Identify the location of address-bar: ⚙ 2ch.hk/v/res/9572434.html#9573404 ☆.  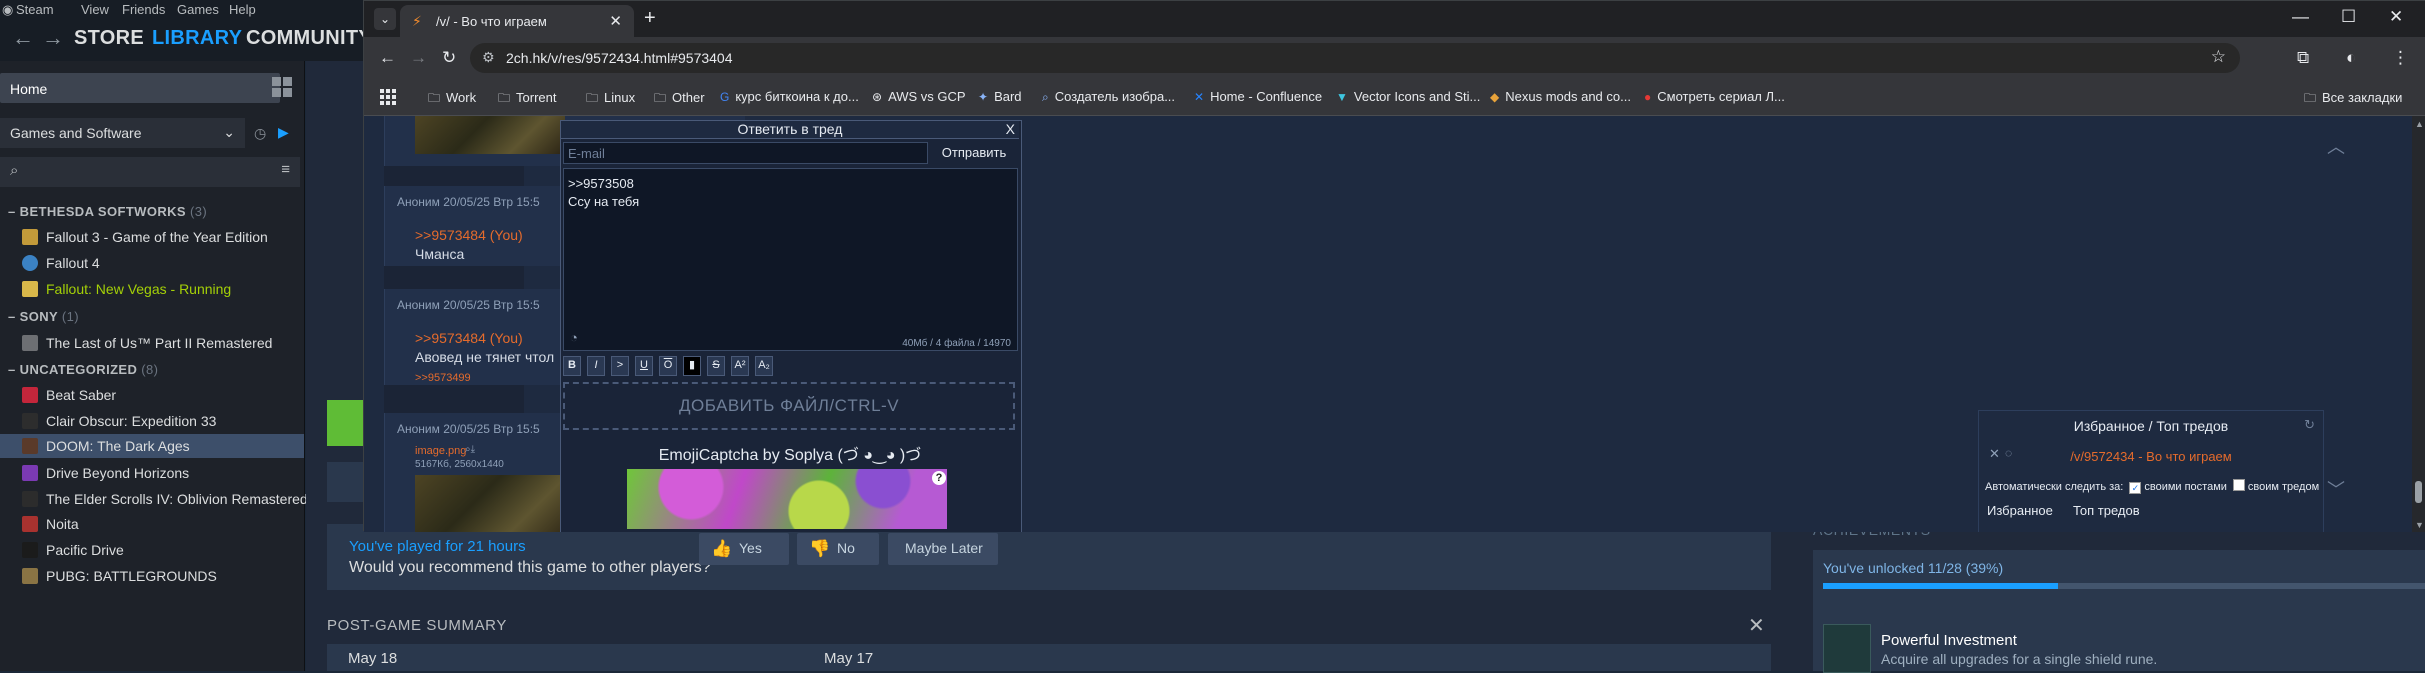
(1355, 58).